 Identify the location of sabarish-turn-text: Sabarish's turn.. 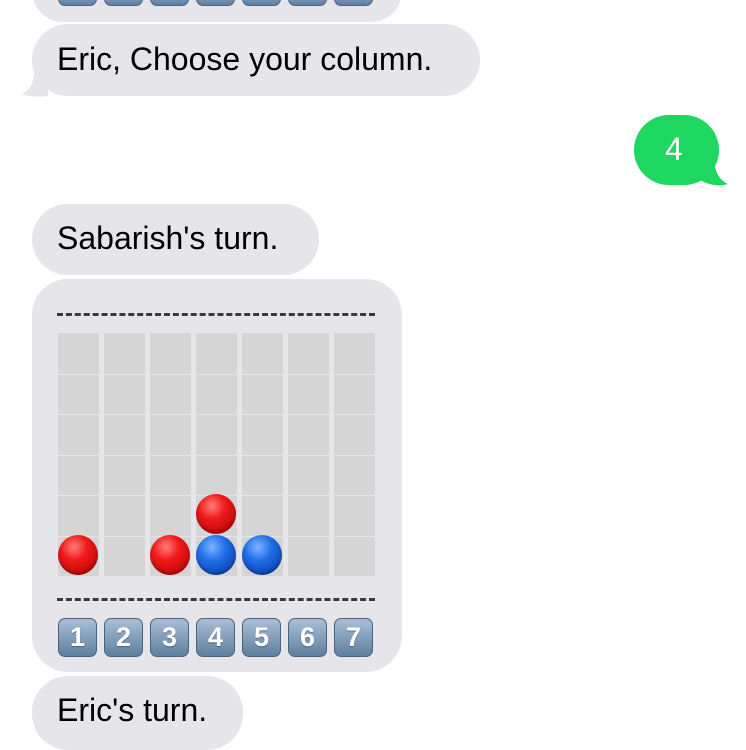
(168, 238).